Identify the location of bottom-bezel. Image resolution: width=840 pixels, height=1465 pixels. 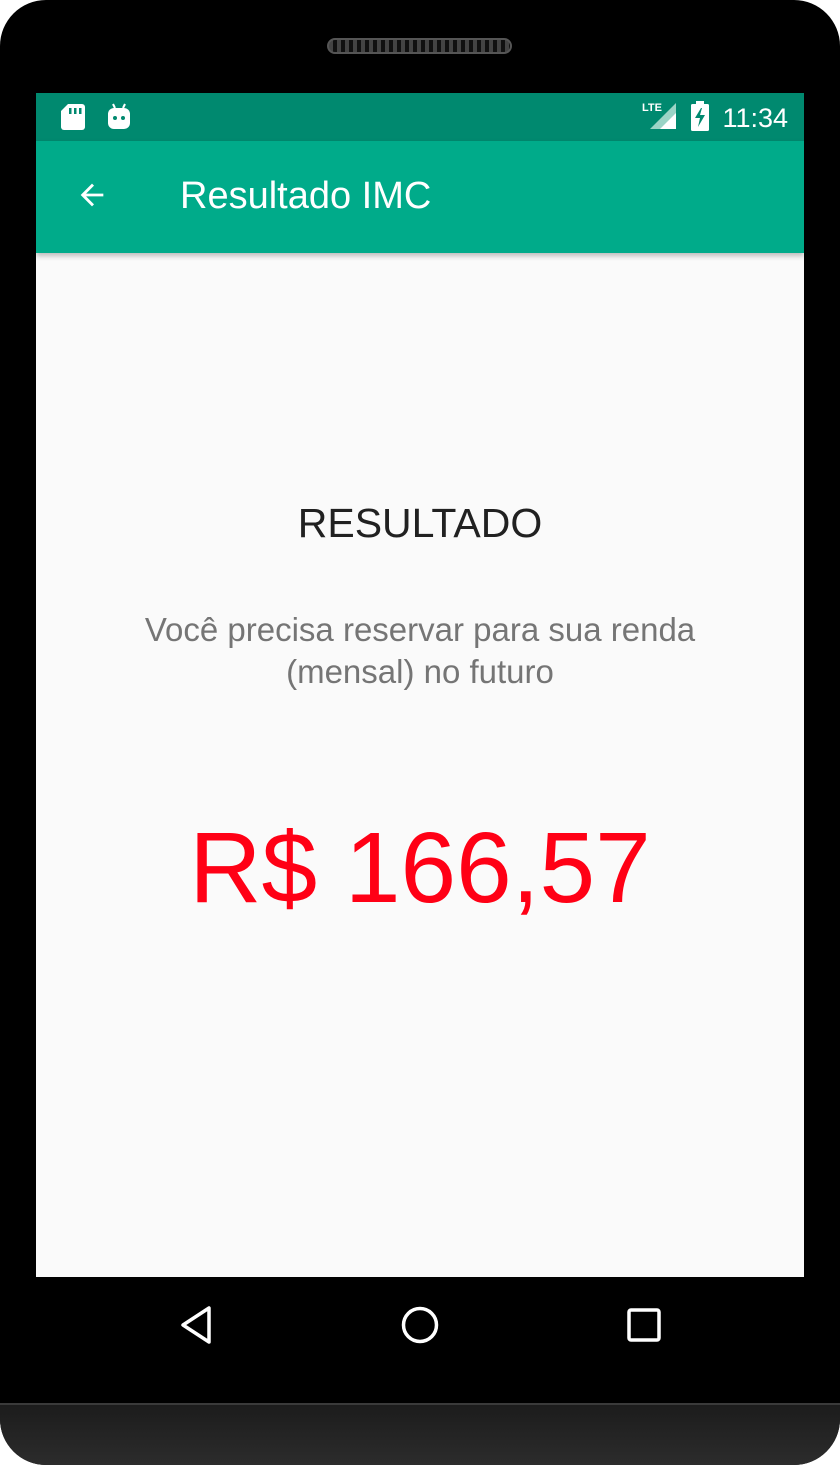
(420, 1434).